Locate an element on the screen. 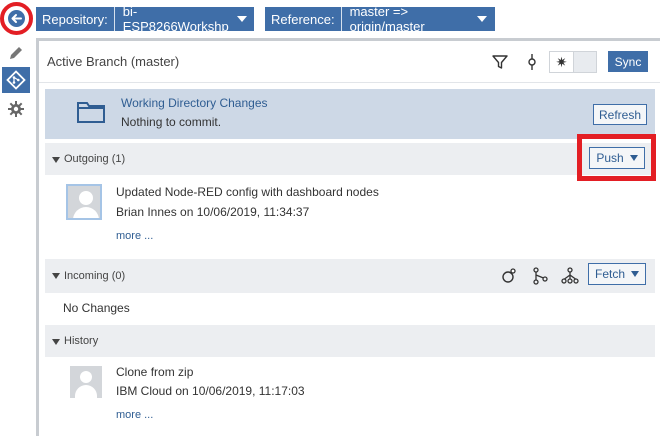  refresh-button: Refresh is located at coordinates (620, 114).